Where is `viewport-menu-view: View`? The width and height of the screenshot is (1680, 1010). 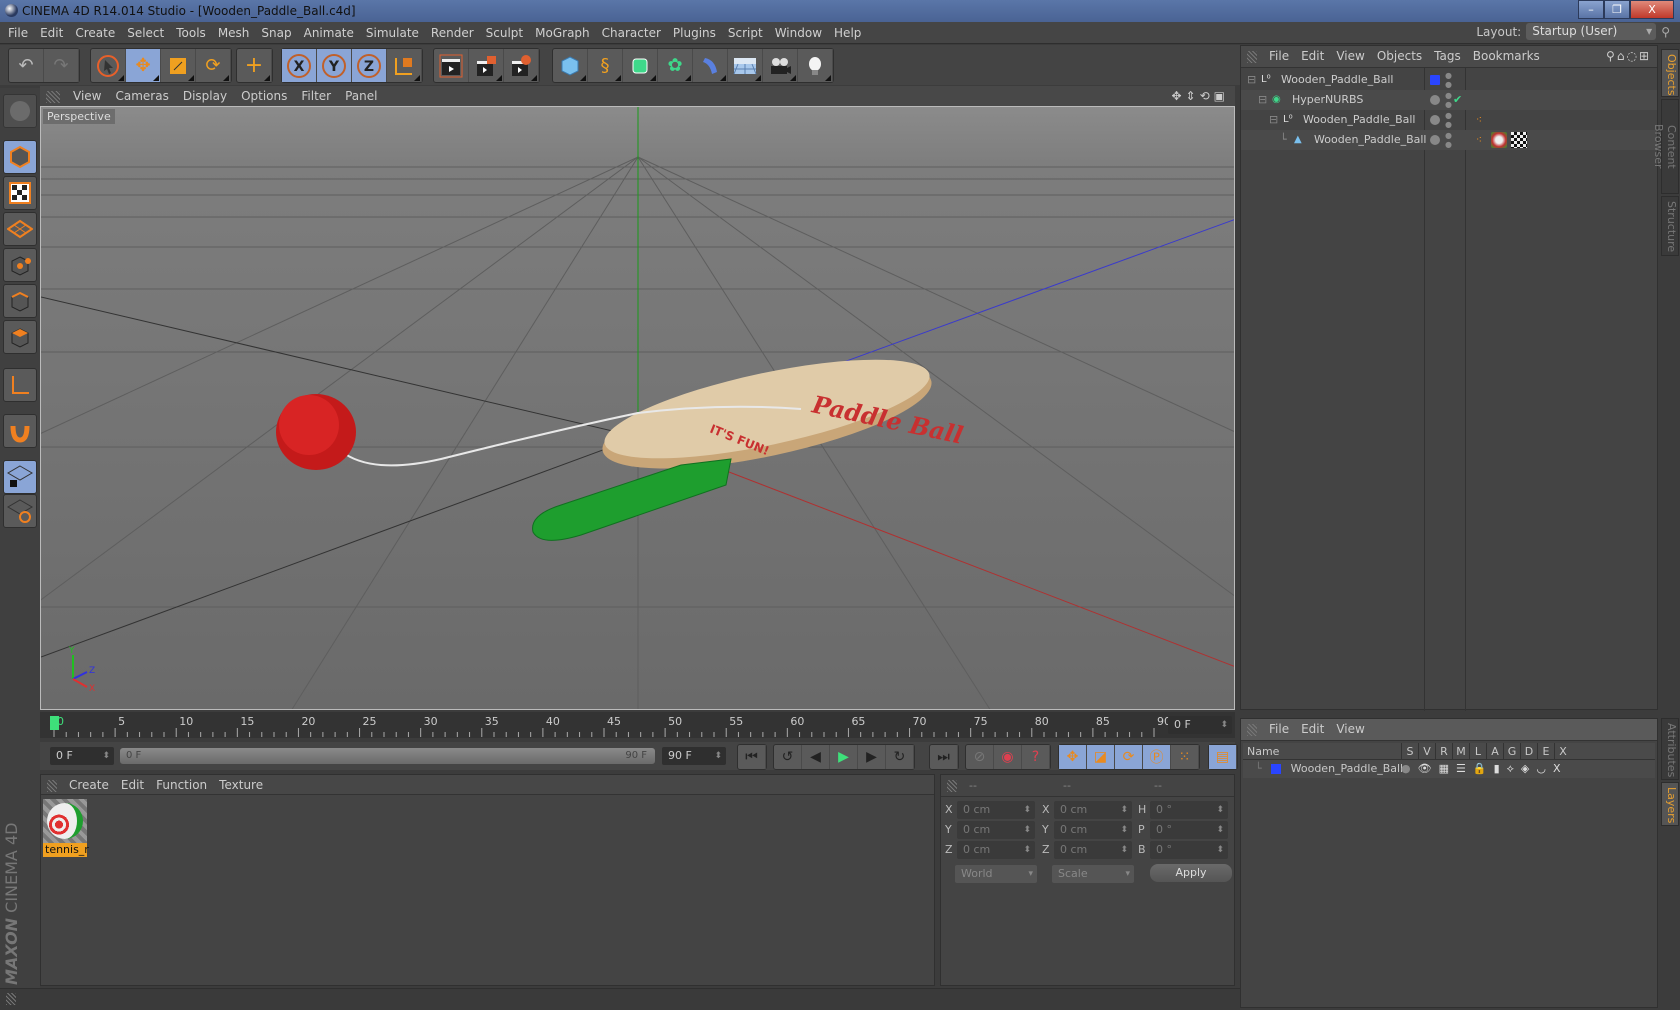
viewport-menu-view: View is located at coordinates (87, 96).